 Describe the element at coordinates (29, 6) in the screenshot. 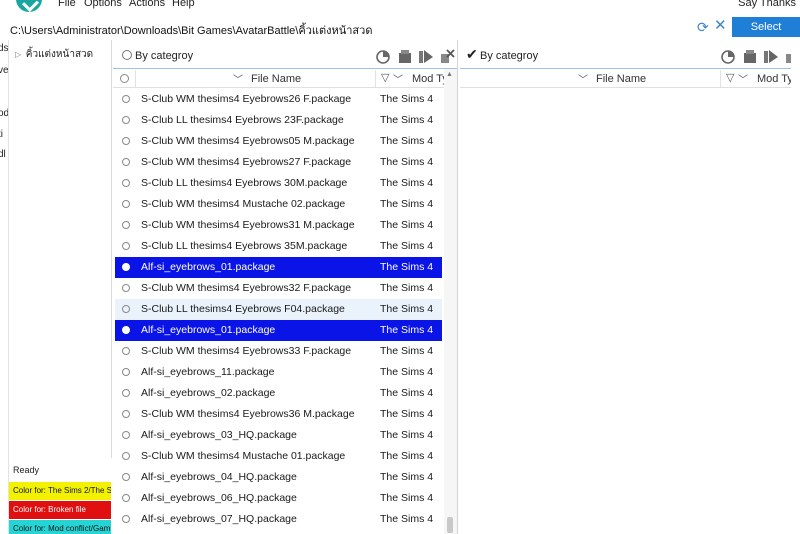

I see `app-logo-icon` at that location.